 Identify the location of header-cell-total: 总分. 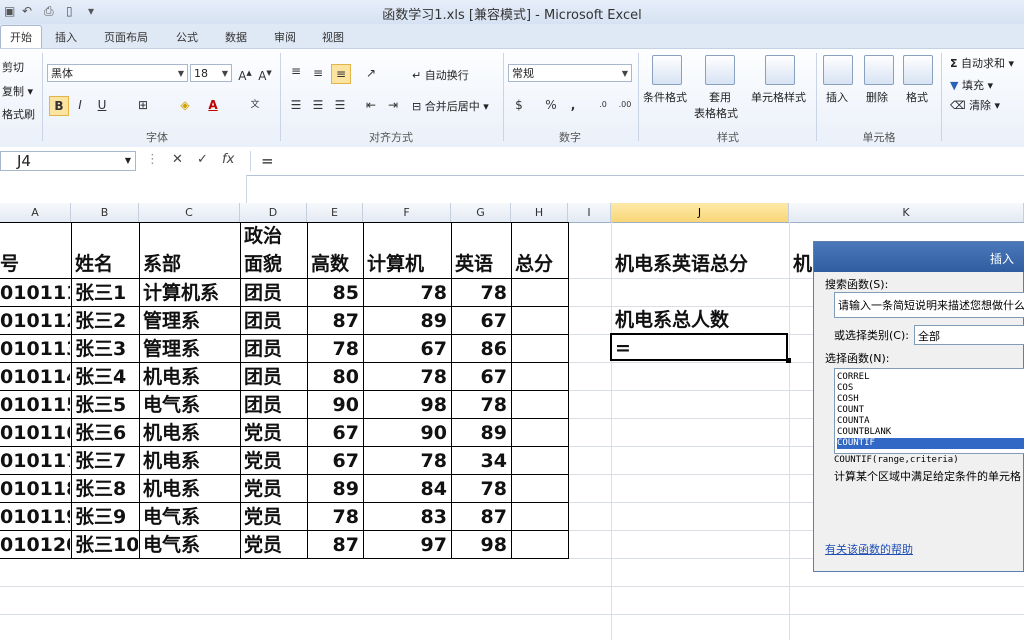
(541, 264).